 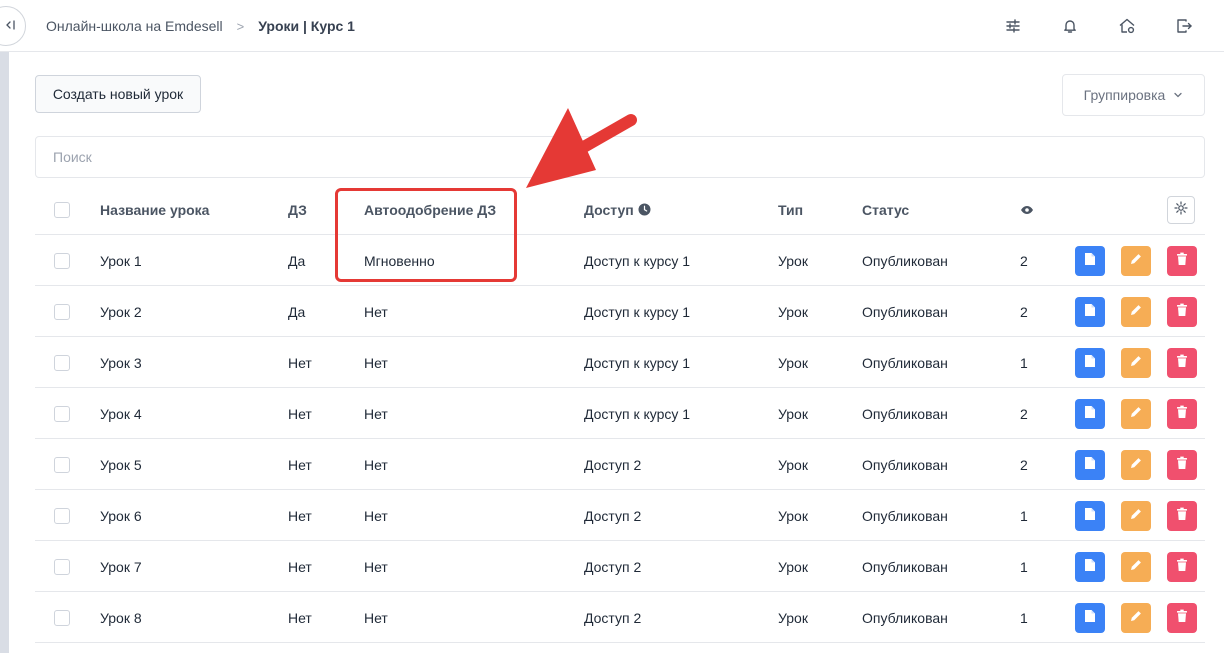 I want to click on lesson-name: Урок 3, so click(x=121, y=362).